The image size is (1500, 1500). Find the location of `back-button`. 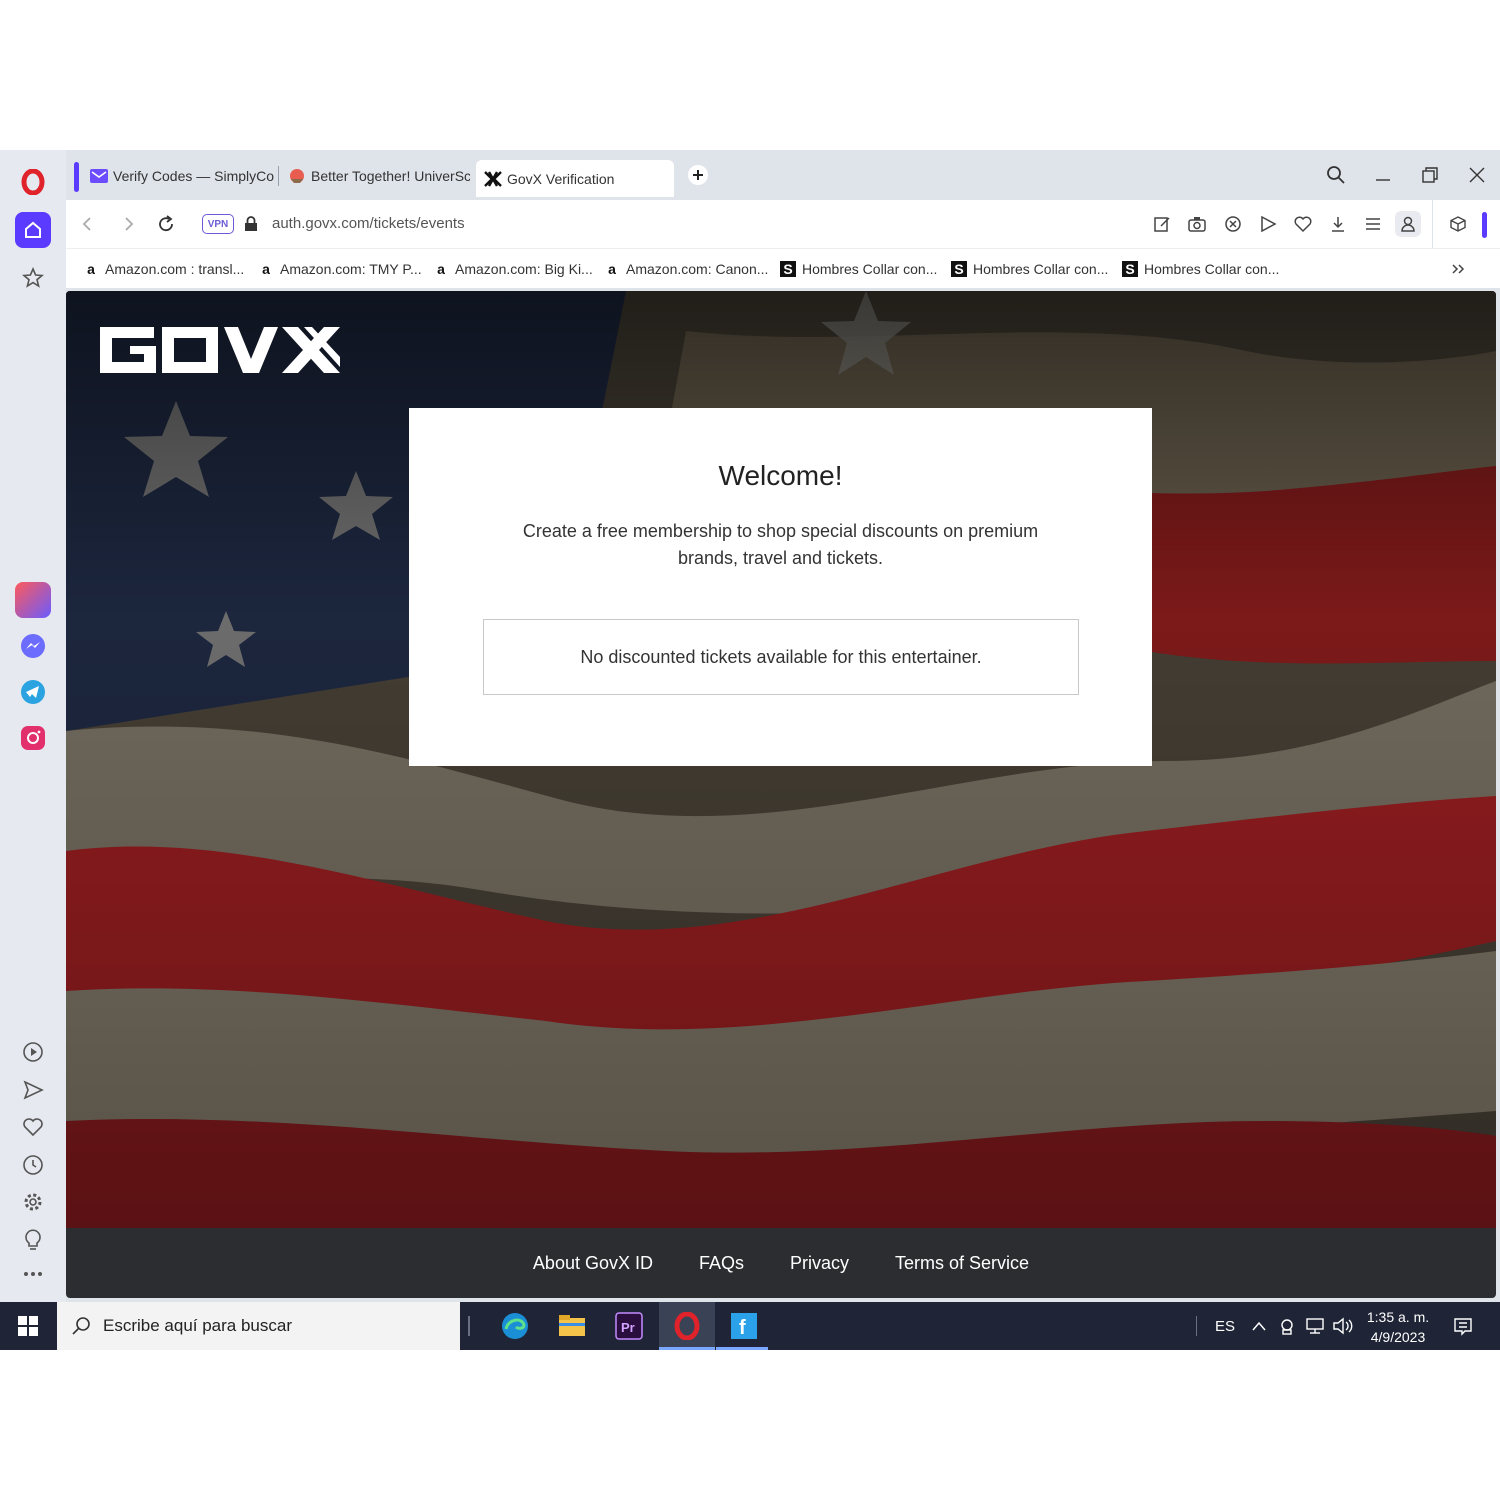

back-button is located at coordinates (87, 224).